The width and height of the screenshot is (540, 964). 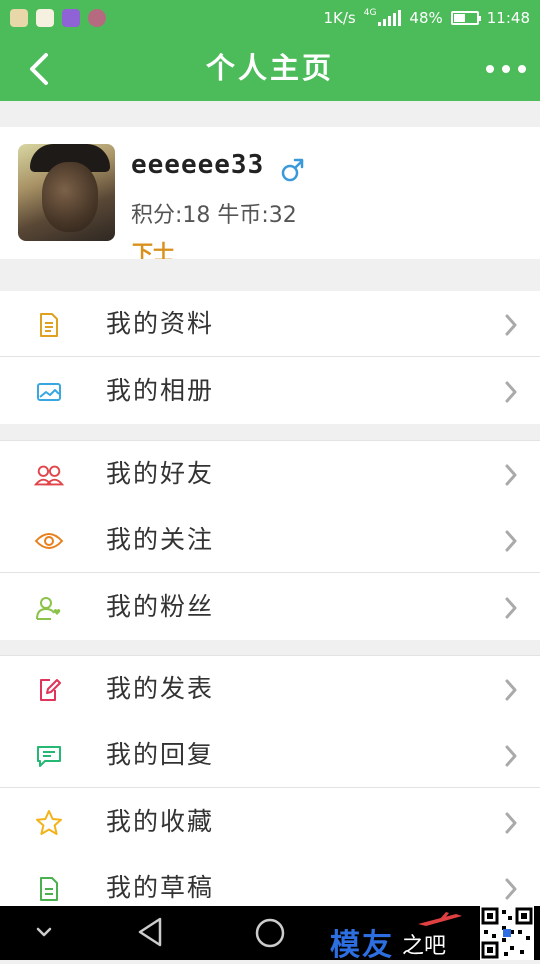 I want to click on eye-icon, so click(x=49, y=541).